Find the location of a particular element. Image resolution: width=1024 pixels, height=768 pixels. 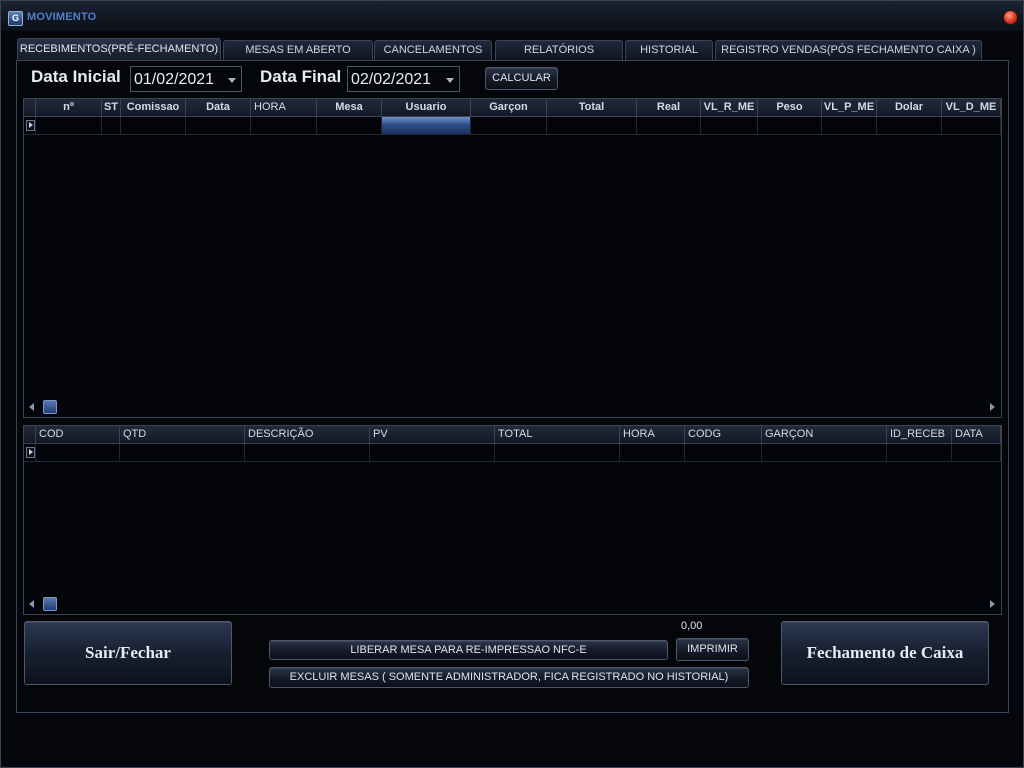

column-header: VL_D_ME is located at coordinates (971, 107).